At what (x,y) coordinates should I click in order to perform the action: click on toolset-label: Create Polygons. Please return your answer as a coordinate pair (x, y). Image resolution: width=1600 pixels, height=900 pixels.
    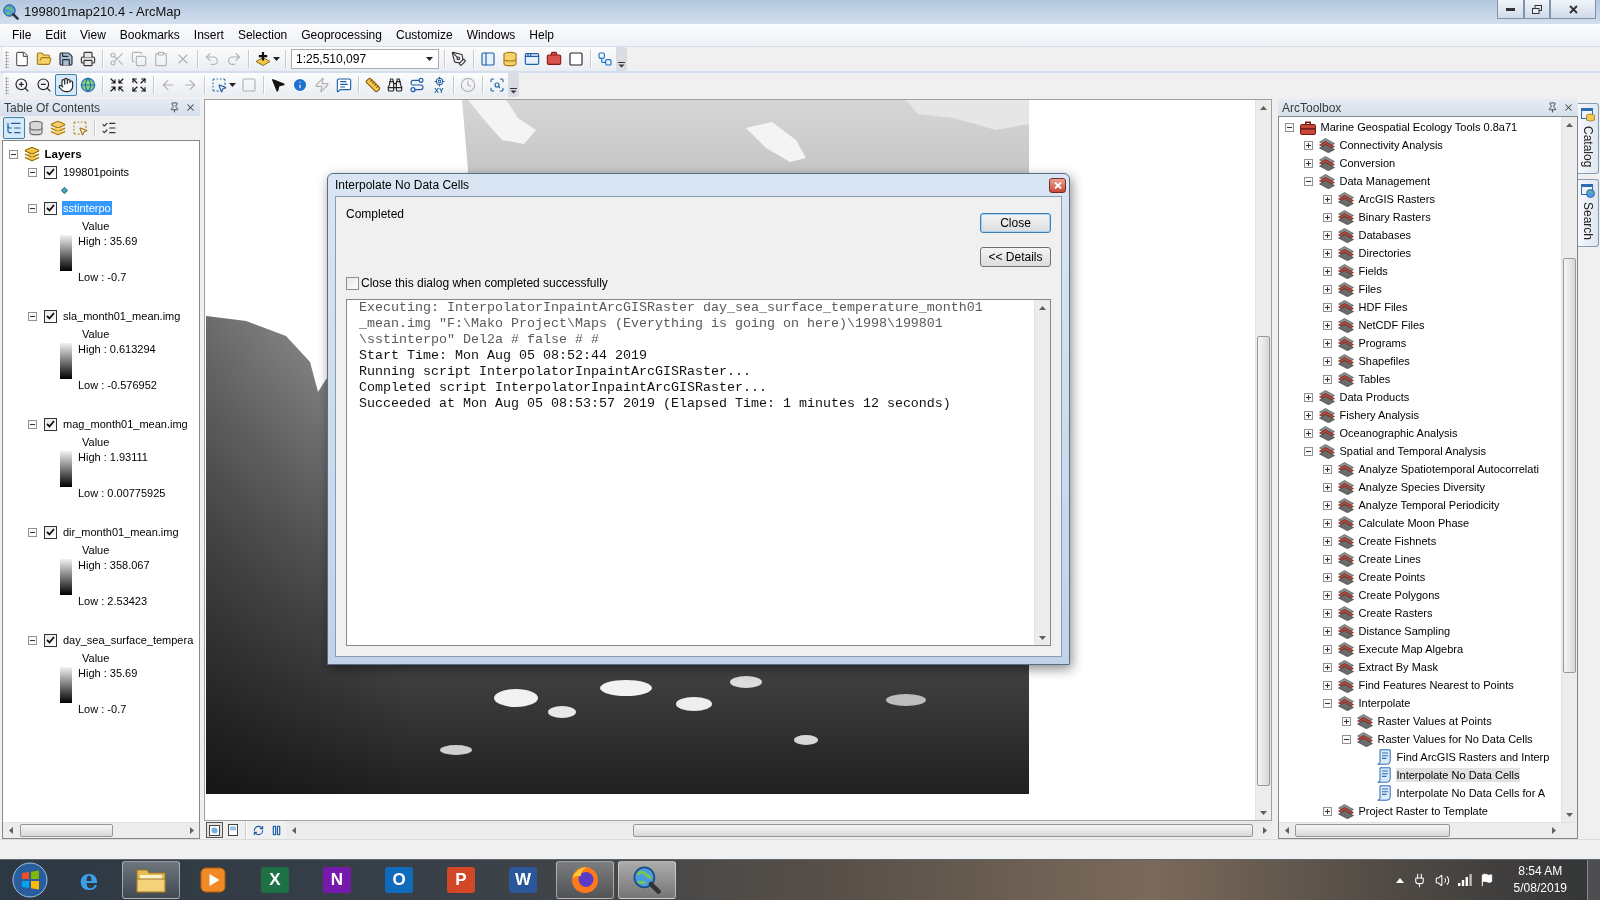
    Looking at the image, I should click on (1399, 595).